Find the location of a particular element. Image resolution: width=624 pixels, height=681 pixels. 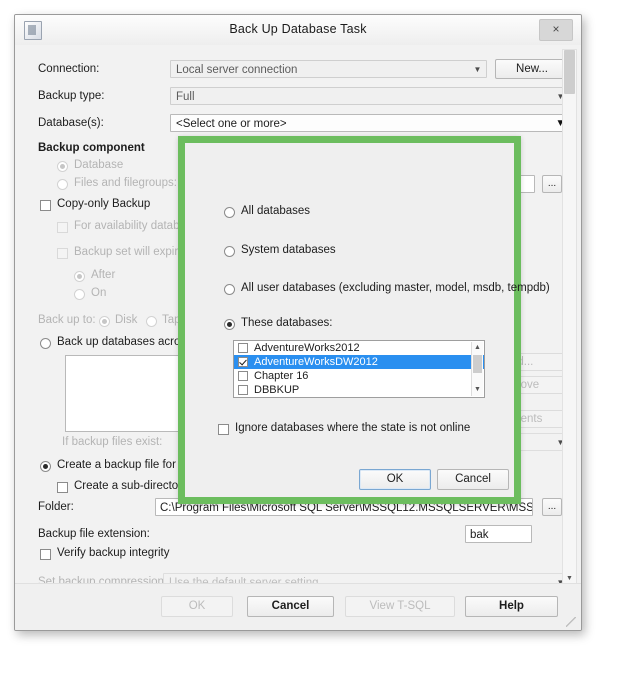

checkbox-ignore-offline-databases is located at coordinates (223, 429).